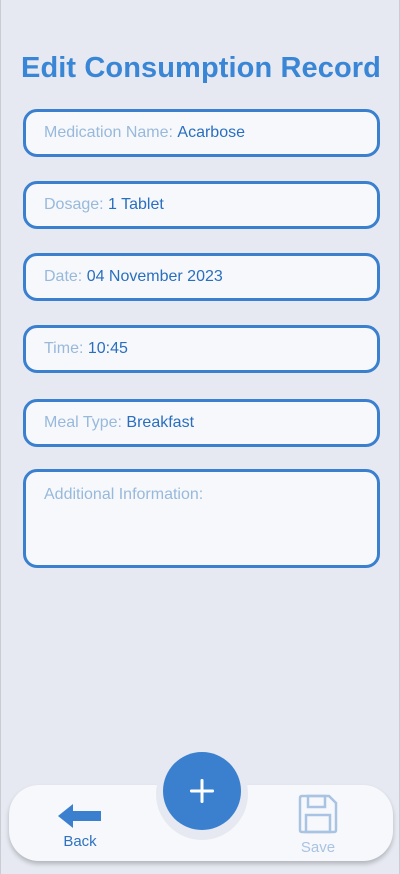  What do you see at coordinates (211, 132) in the screenshot?
I see `medication-name-value: Acarbose` at bounding box center [211, 132].